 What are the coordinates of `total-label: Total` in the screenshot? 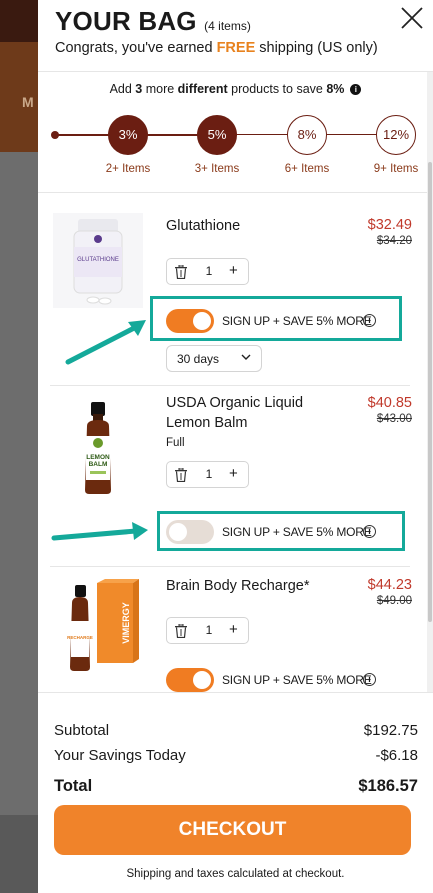 It's located at (73, 786).